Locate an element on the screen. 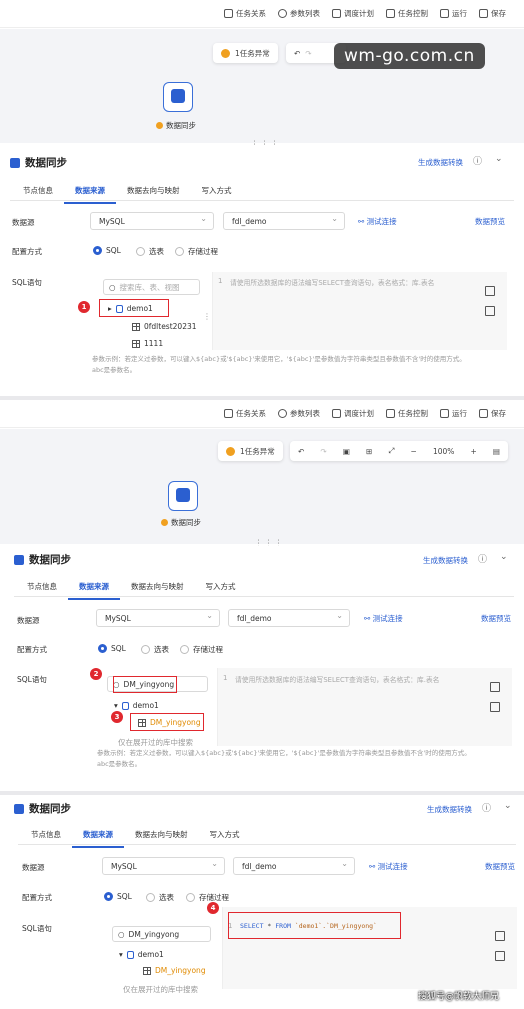 The image size is (524, 1009). top-toolbar: 任务关系 参数列表 调度计划 任务控制 运行 保存 is located at coordinates (262, 414).